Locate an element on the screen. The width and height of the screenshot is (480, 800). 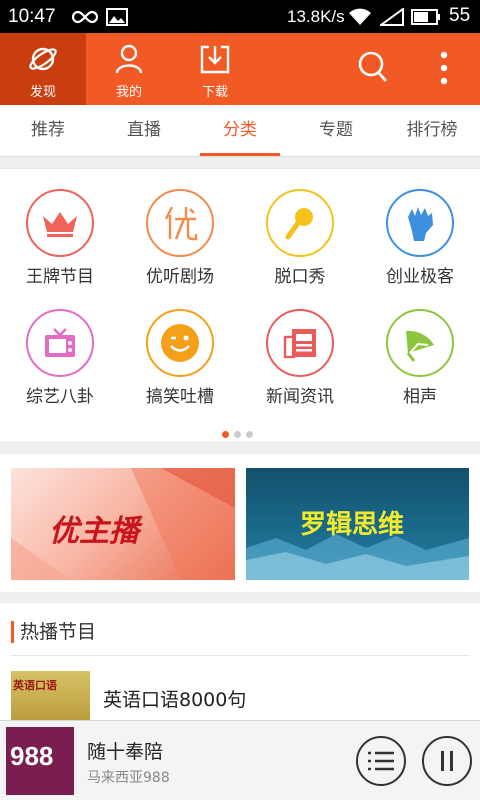
status-bar: 10:47 13.8K/s 55 is located at coordinates (240, 16).